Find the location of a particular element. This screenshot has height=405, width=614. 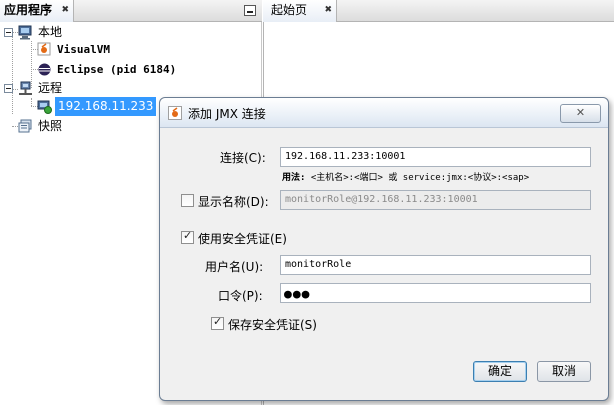

tree-node-remote: 远程 is located at coordinates (60, 88).